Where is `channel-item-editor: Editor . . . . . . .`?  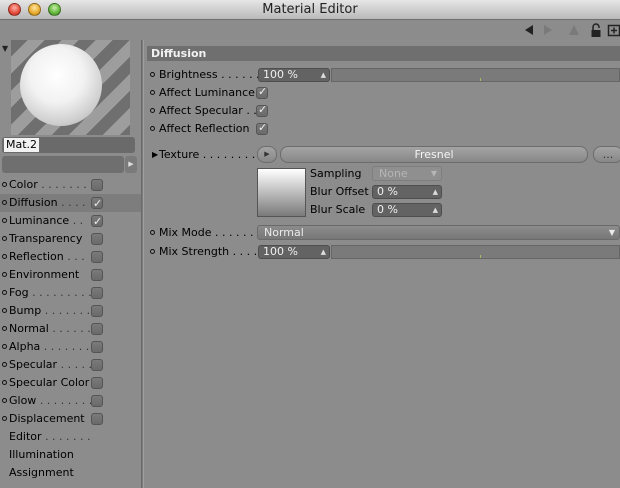 channel-item-editor: Editor . . . . . . . is located at coordinates (70, 437).